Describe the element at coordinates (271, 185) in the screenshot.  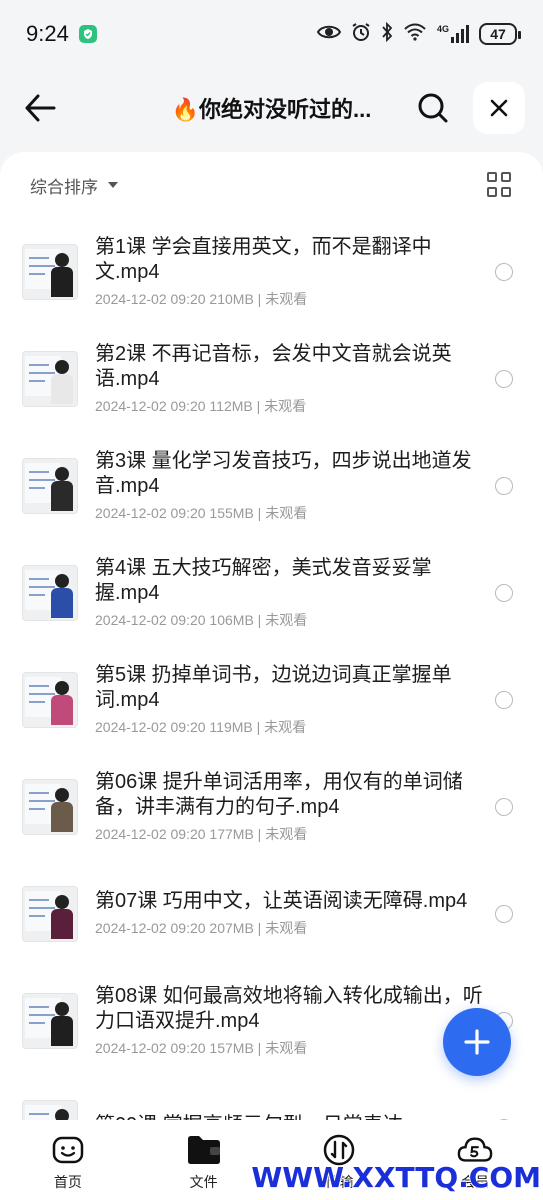
I see `sort-toolbar: 综合排序` at that location.